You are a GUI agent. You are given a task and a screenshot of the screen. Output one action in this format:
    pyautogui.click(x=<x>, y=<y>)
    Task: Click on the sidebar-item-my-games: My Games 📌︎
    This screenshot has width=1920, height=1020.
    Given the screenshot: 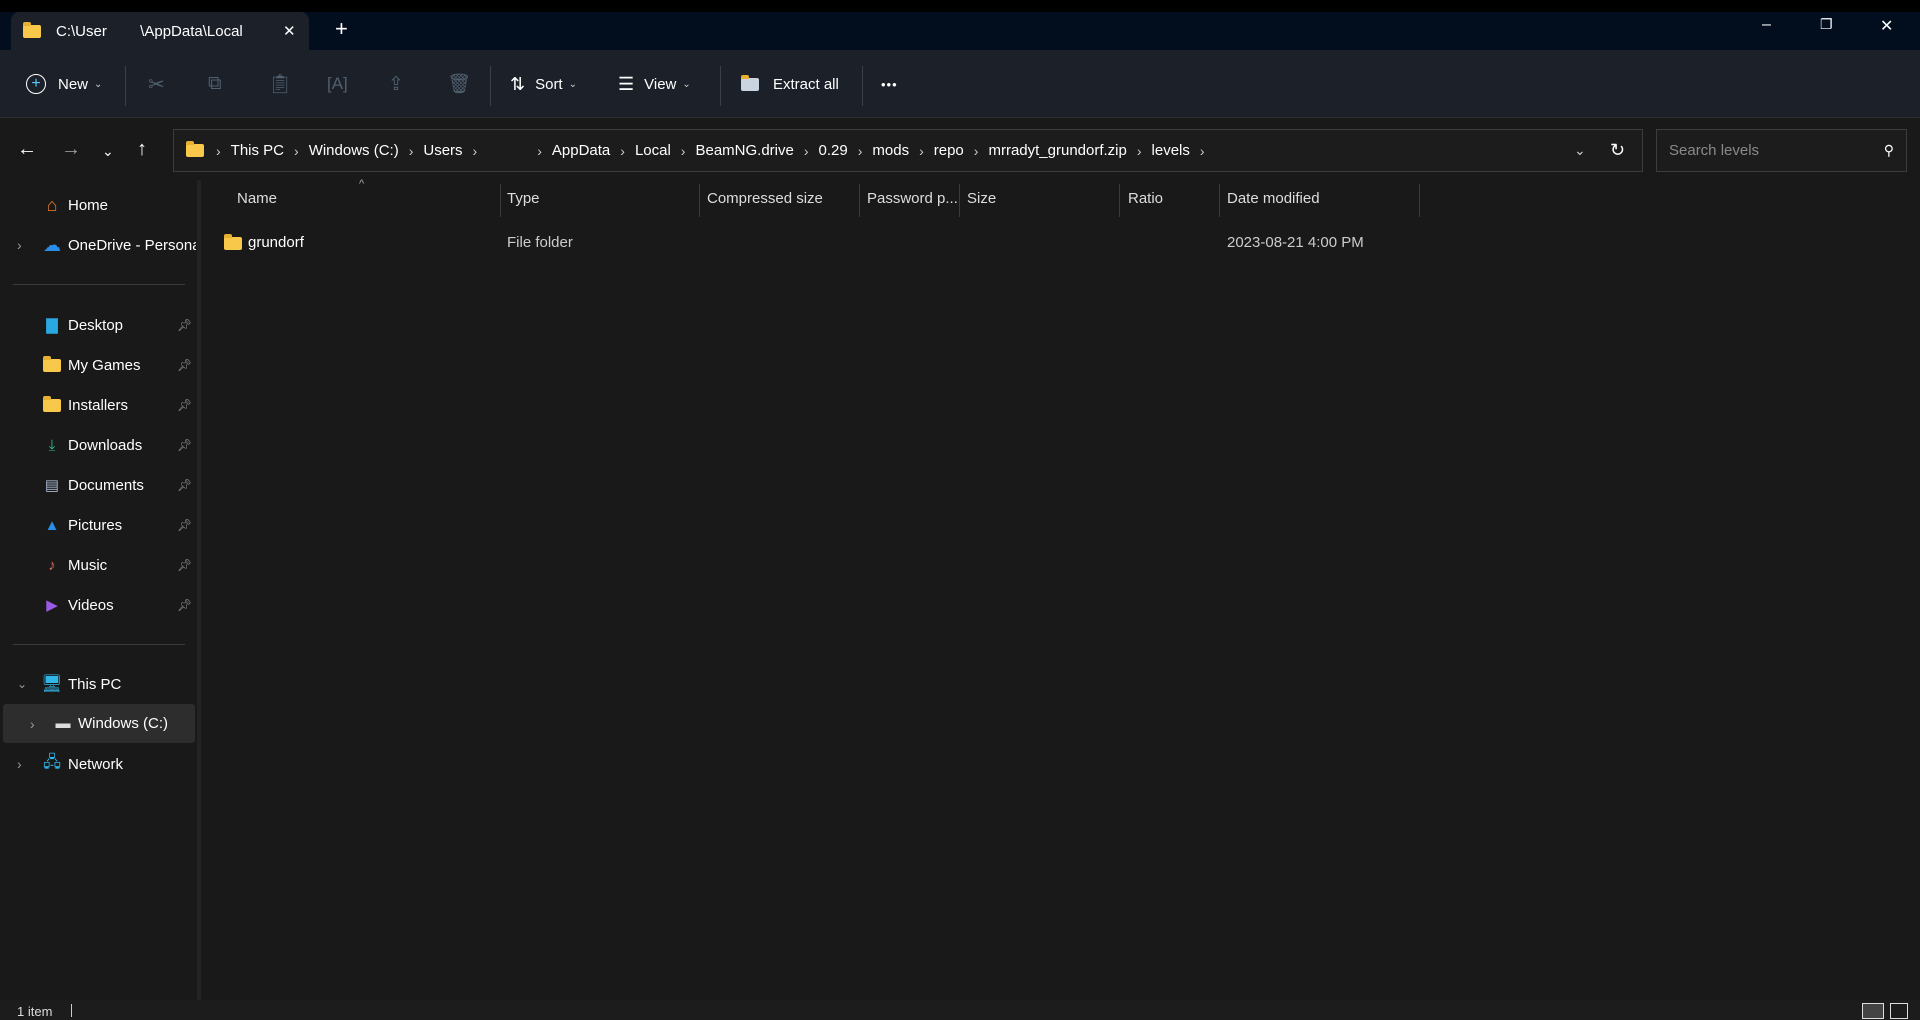 What is the action you would take?
    pyautogui.click(x=97, y=365)
    